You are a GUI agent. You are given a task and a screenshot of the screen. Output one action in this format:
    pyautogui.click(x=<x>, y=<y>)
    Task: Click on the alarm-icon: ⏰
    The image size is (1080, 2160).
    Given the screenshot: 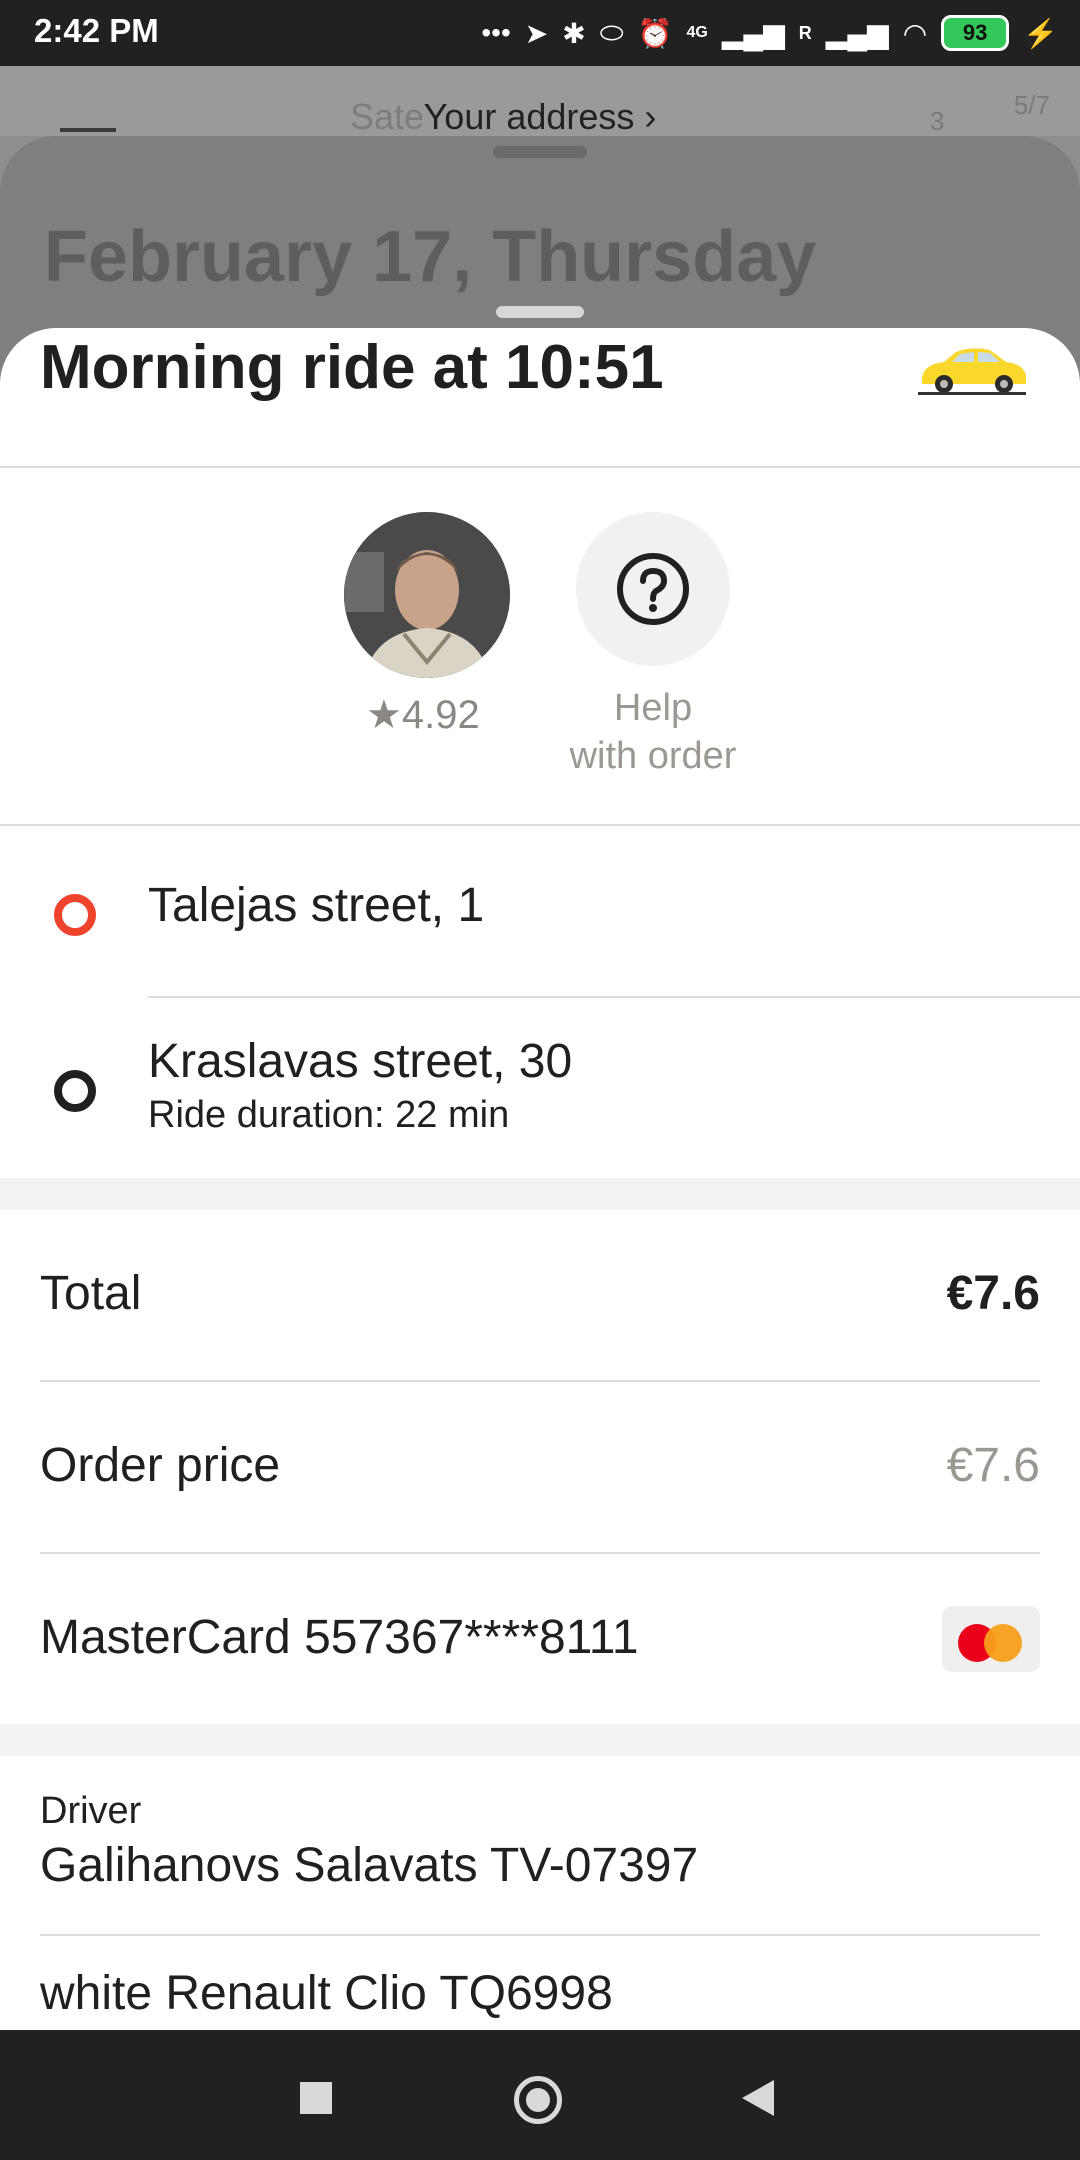 What is the action you would take?
    pyautogui.click(x=655, y=33)
    